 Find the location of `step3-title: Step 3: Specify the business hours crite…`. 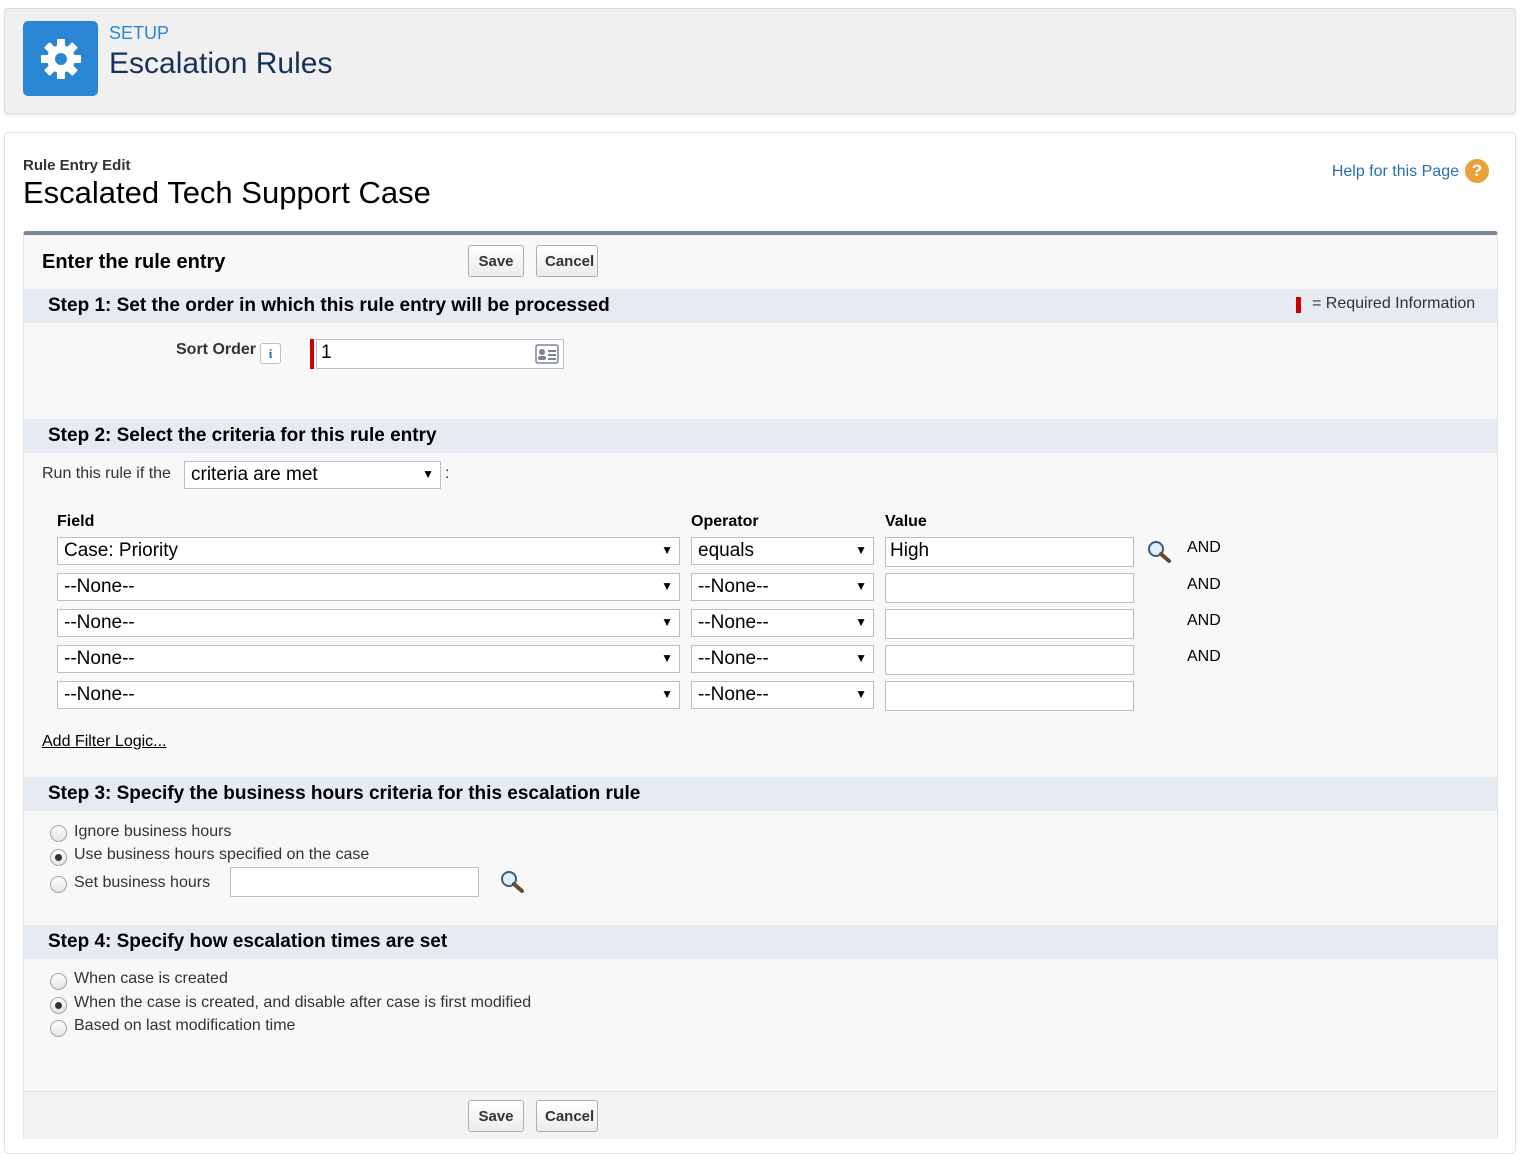

step3-title: Step 3: Specify the business hours crite… is located at coordinates (344, 793).